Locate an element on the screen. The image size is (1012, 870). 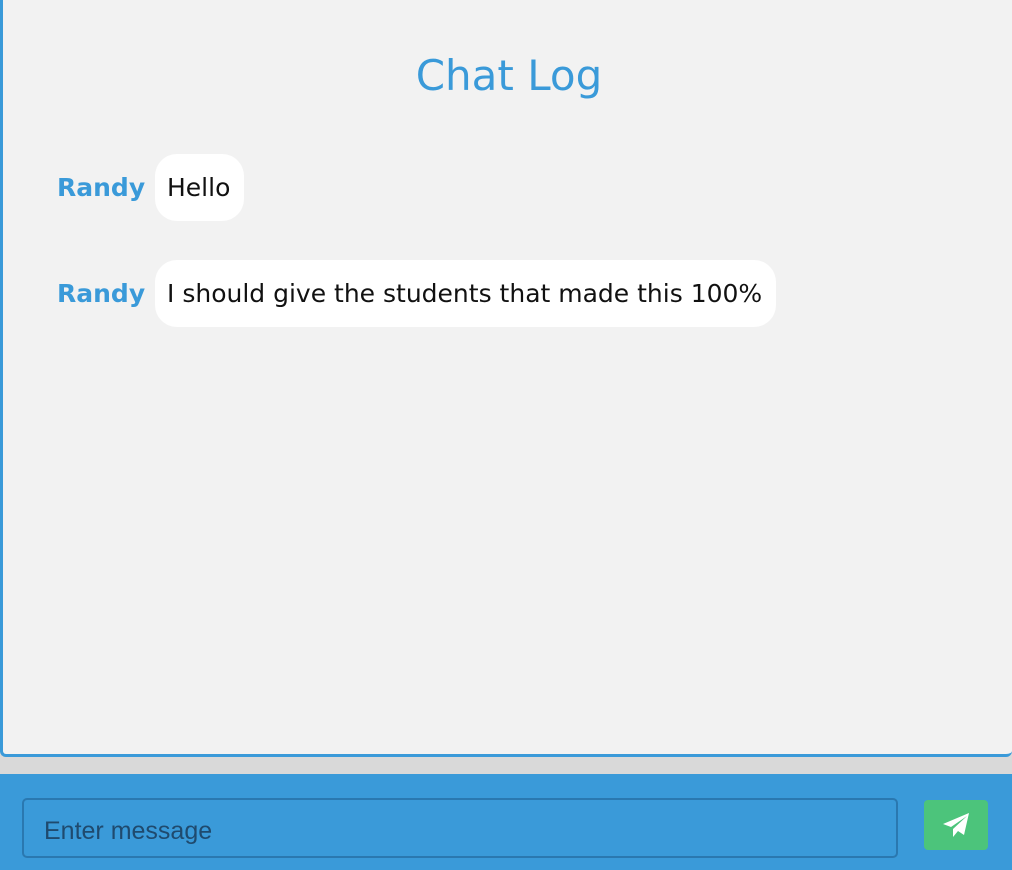
send-button is located at coordinates (956, 825).